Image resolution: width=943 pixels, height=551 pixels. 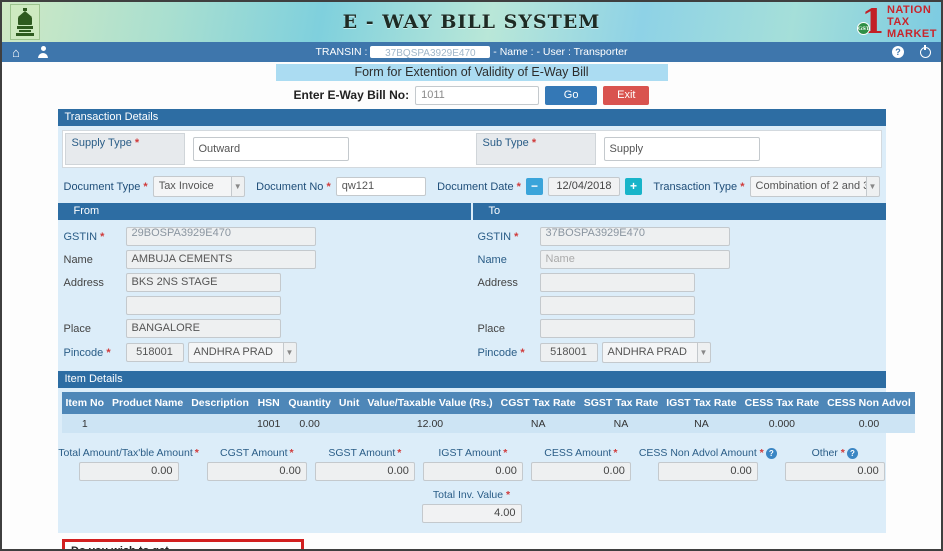 I want to click on total-inv-value-label: Total Inv. Value, so click(x=472, y=495).